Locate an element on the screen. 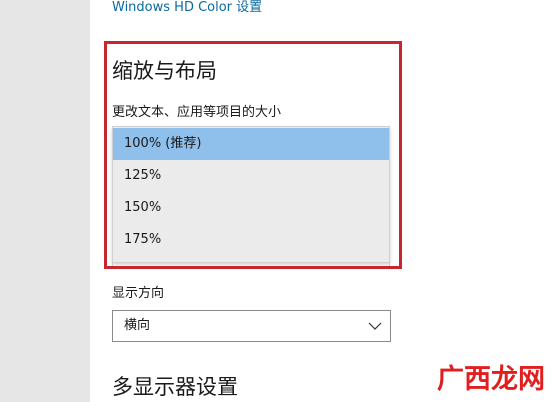  hd-color-settings-link: Windows HD Color 设置 is located at coordinates (187, 8).